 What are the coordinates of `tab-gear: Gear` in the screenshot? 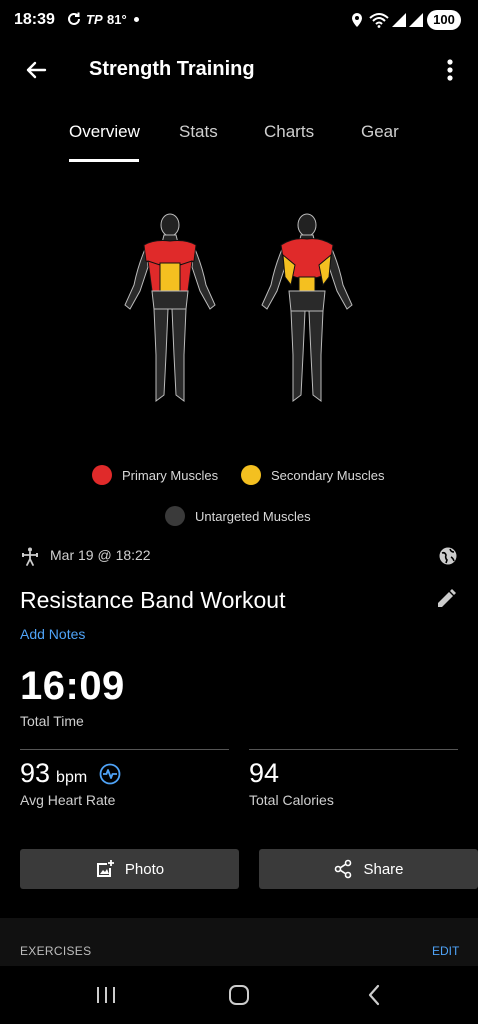 It's located at (380, 132).